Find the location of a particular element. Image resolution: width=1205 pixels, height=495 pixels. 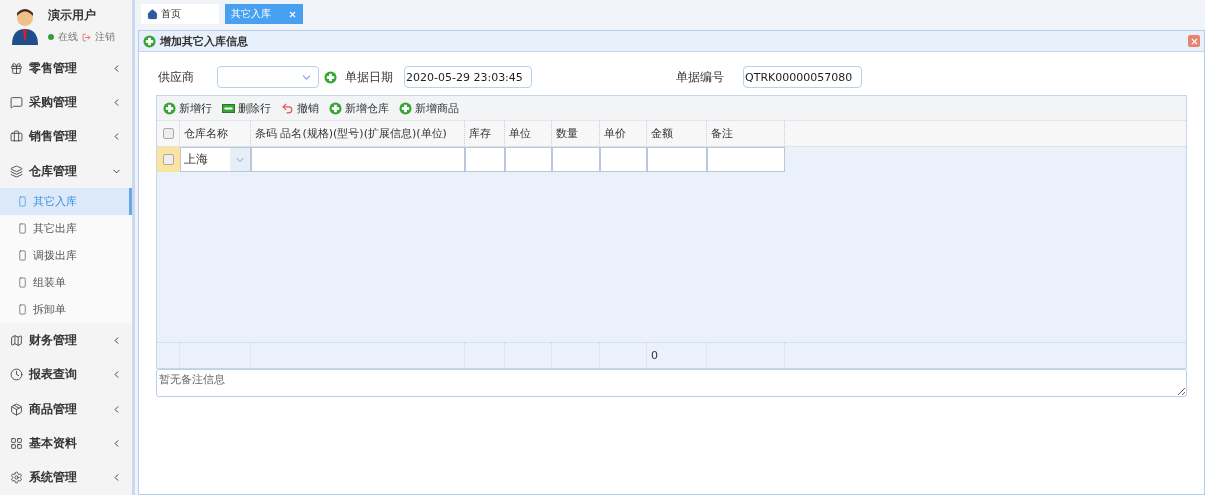

online-dot-icon is located at coordinates (51, 37).